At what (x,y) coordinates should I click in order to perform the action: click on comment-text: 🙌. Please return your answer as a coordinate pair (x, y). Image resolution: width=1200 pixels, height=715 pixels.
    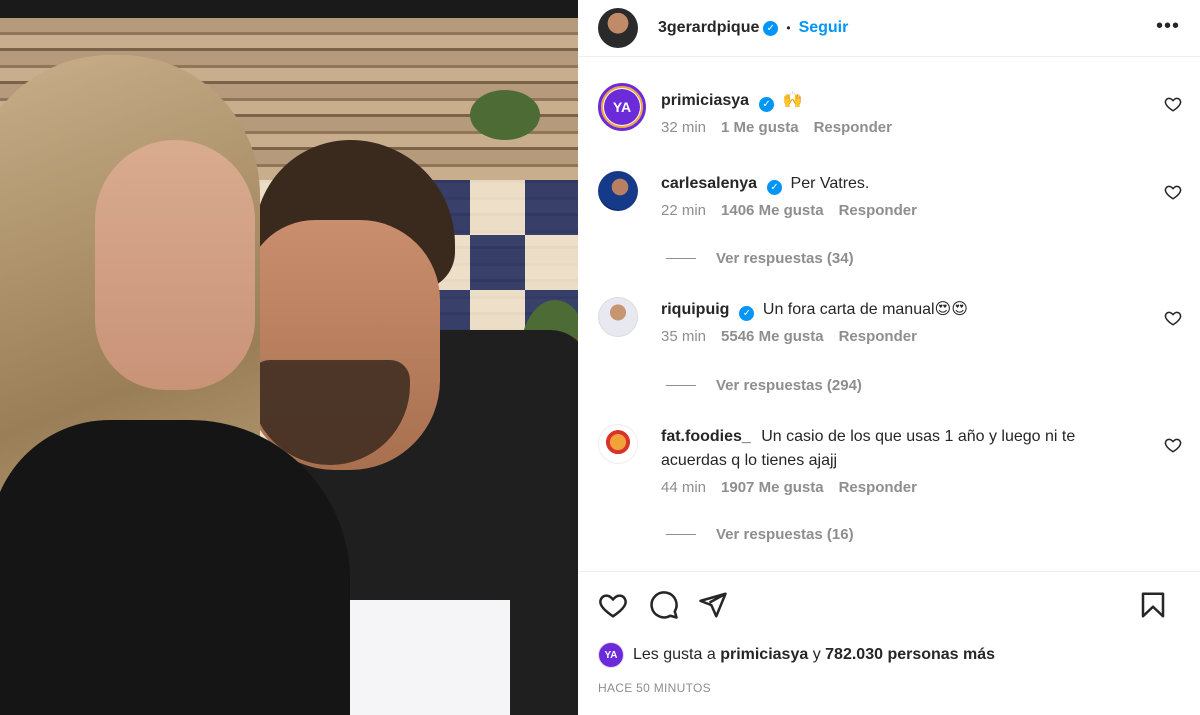
    Looking at the image, I should click on (792, 100).